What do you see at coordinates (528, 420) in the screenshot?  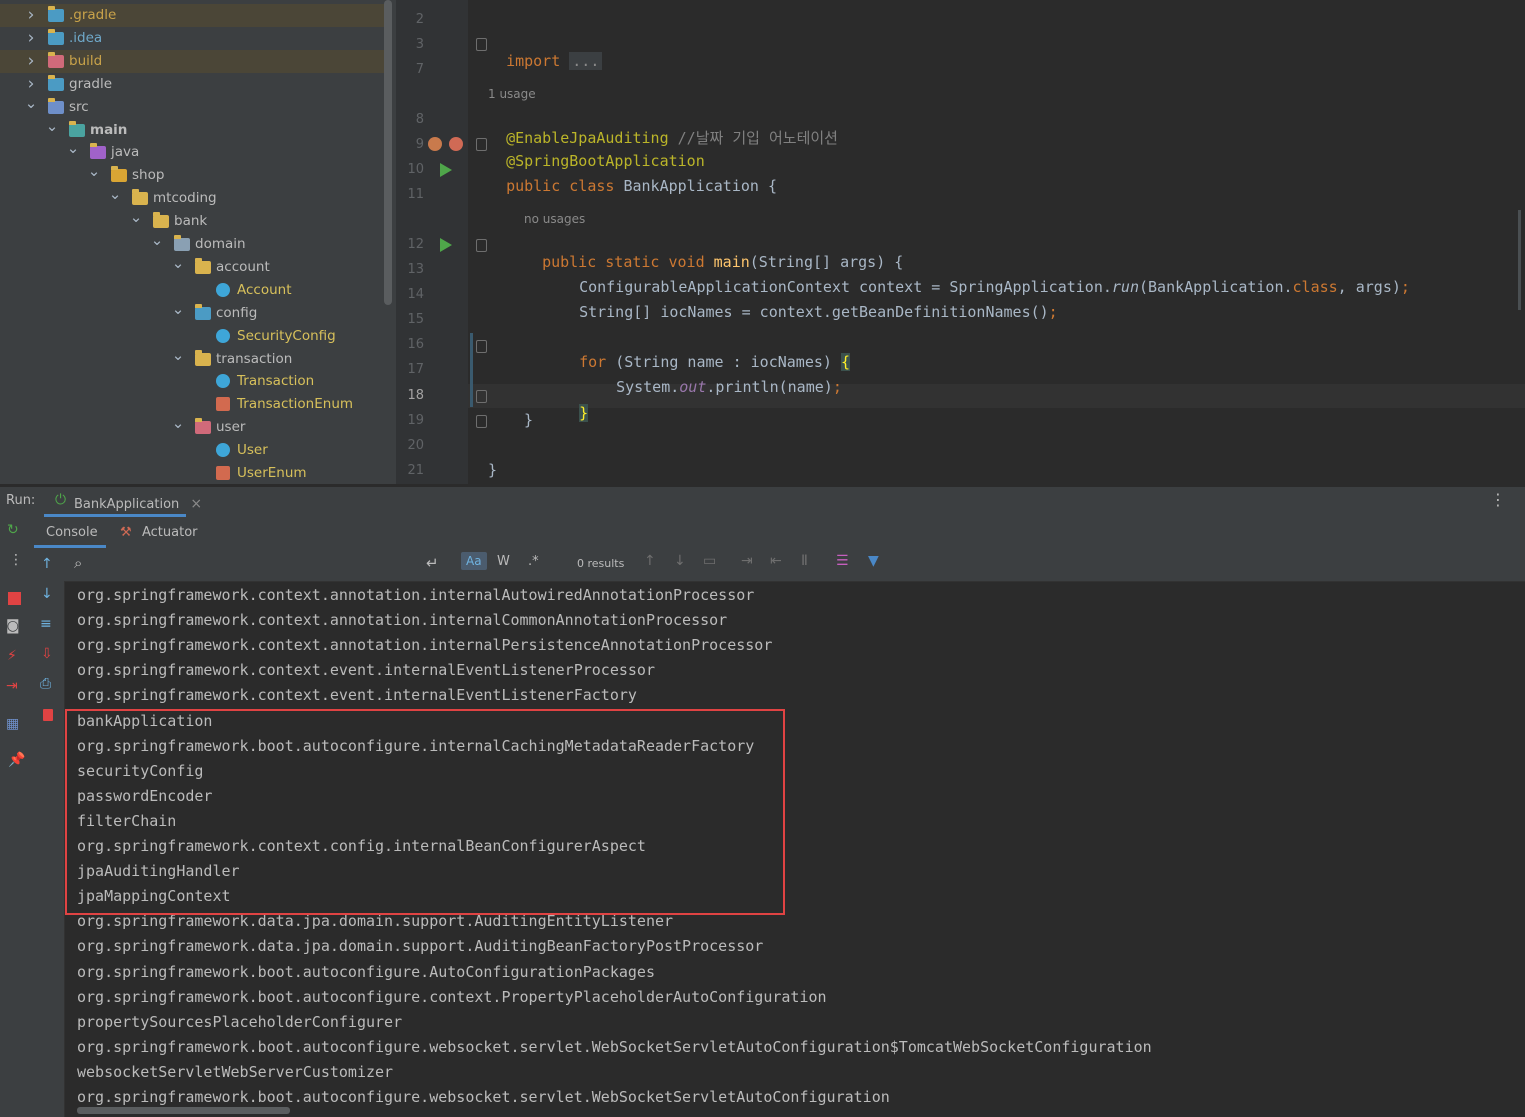 I see `code-line-19: }` at bounding box center [528, 420].